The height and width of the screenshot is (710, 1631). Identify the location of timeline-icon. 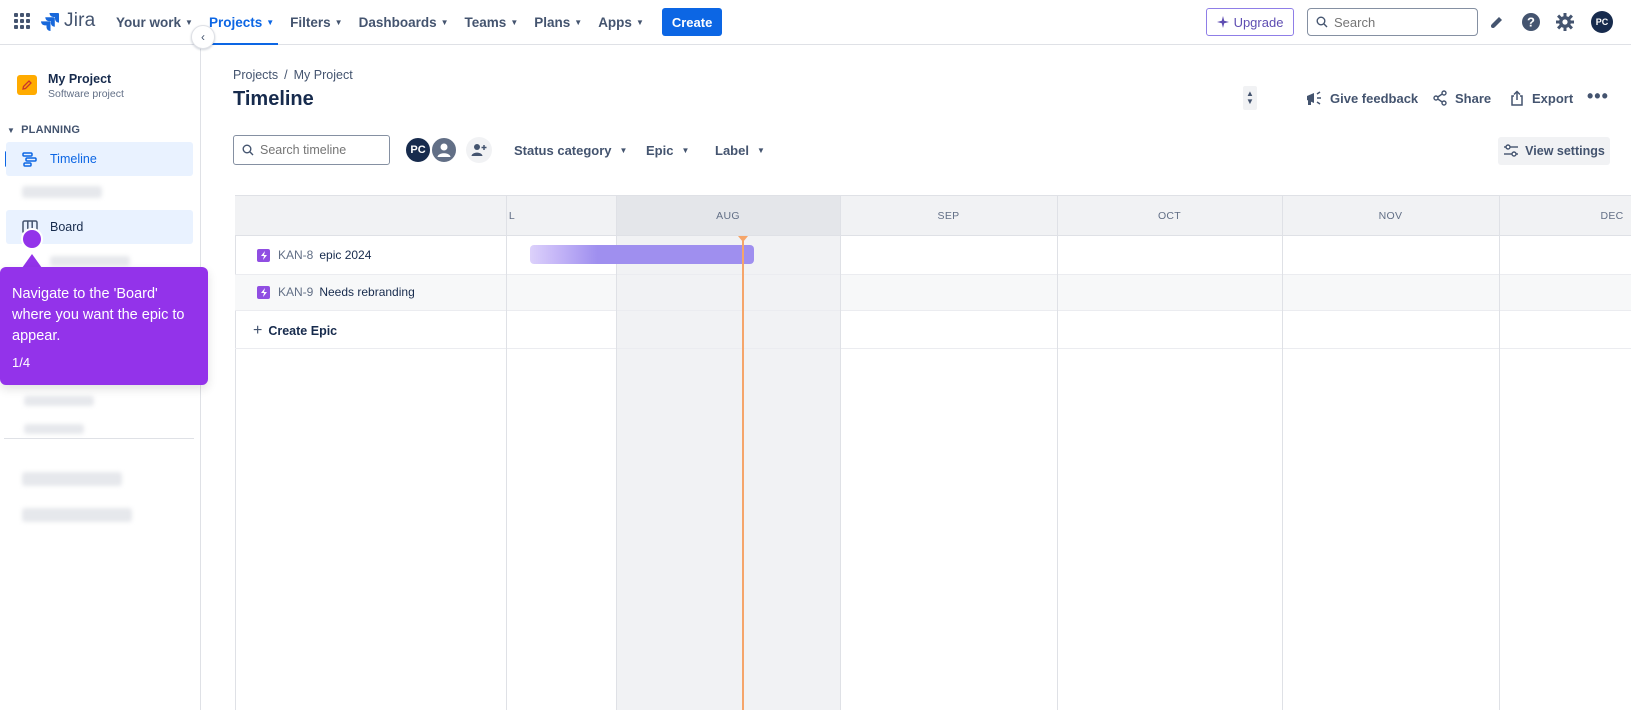
(29, 159).